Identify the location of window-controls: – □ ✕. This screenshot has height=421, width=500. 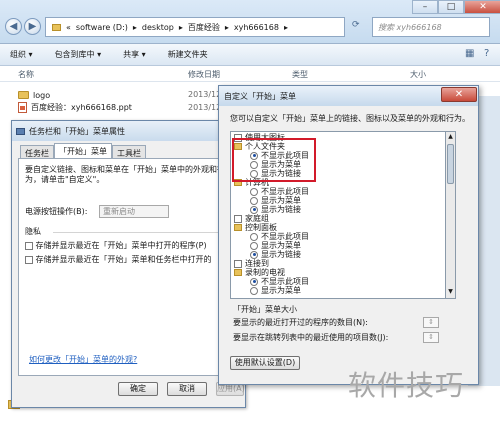
(456, 7).